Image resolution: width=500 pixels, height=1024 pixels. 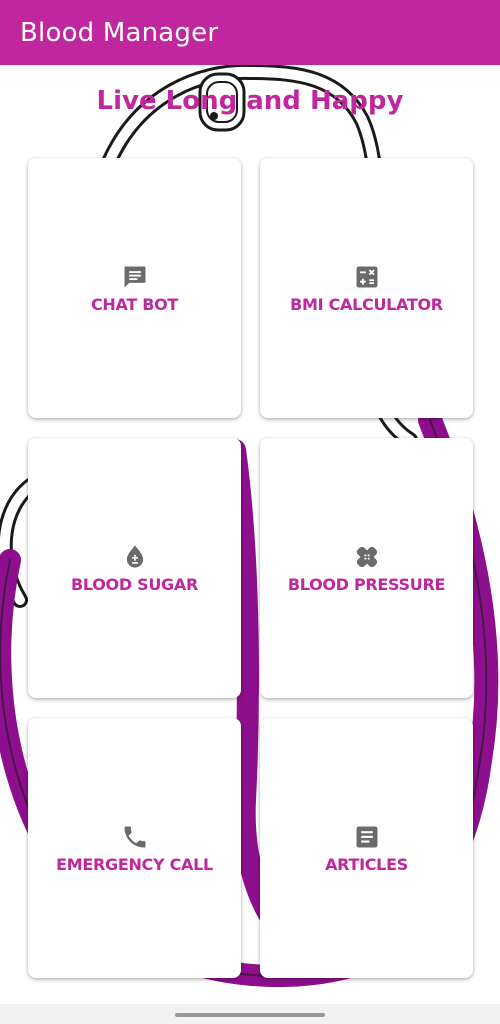 I want to click on chat-bot-label: CHAT BOT, so click(x=134, y=304).